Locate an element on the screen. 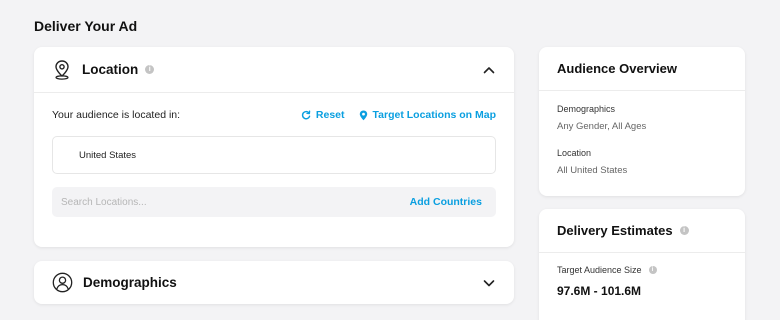 The width and height of the screenshot is (780, 320). reset-button: Reset is located at coordinates (323, 115).